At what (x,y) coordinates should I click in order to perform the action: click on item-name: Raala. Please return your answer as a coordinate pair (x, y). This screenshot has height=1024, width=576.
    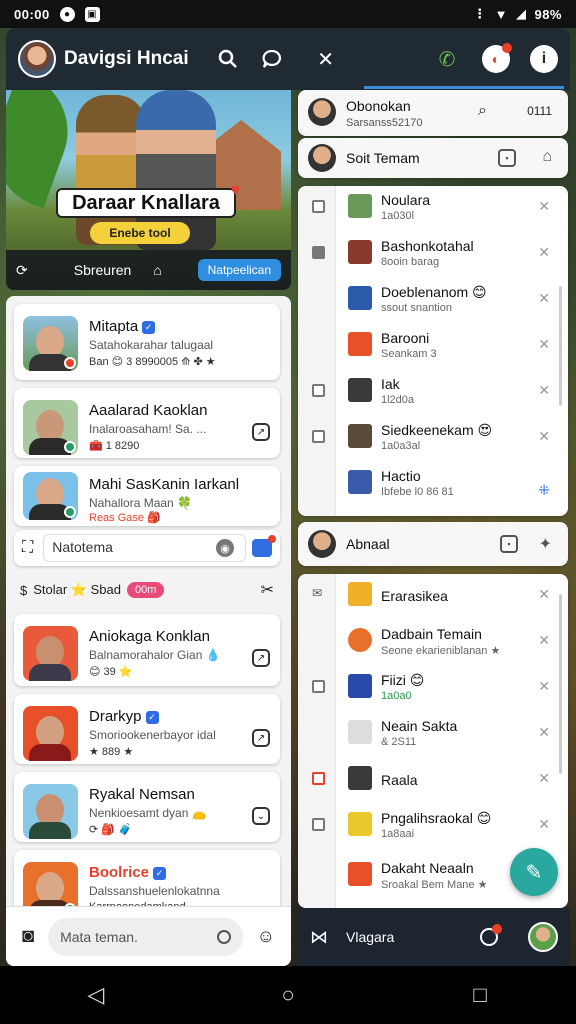
    Looking at the image, I should click on (399, 780).